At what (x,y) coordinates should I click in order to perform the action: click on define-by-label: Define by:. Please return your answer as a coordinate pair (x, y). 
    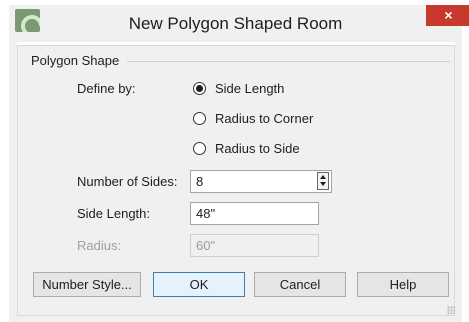
    Looking at the image, I should click on (106, 88).